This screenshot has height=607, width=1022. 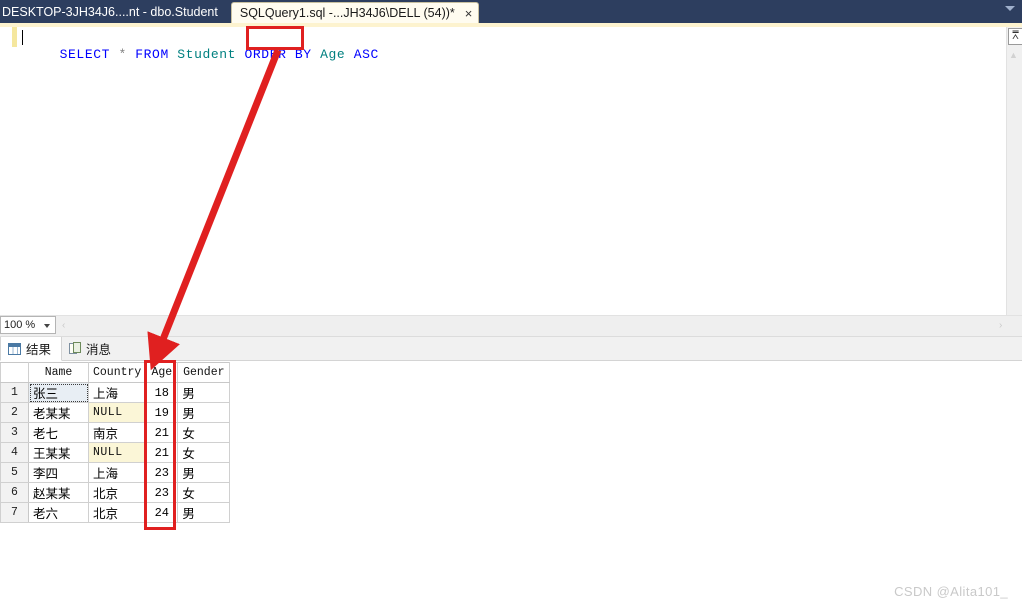 I want to click on row-number: 2, so click(x=14, y=412).